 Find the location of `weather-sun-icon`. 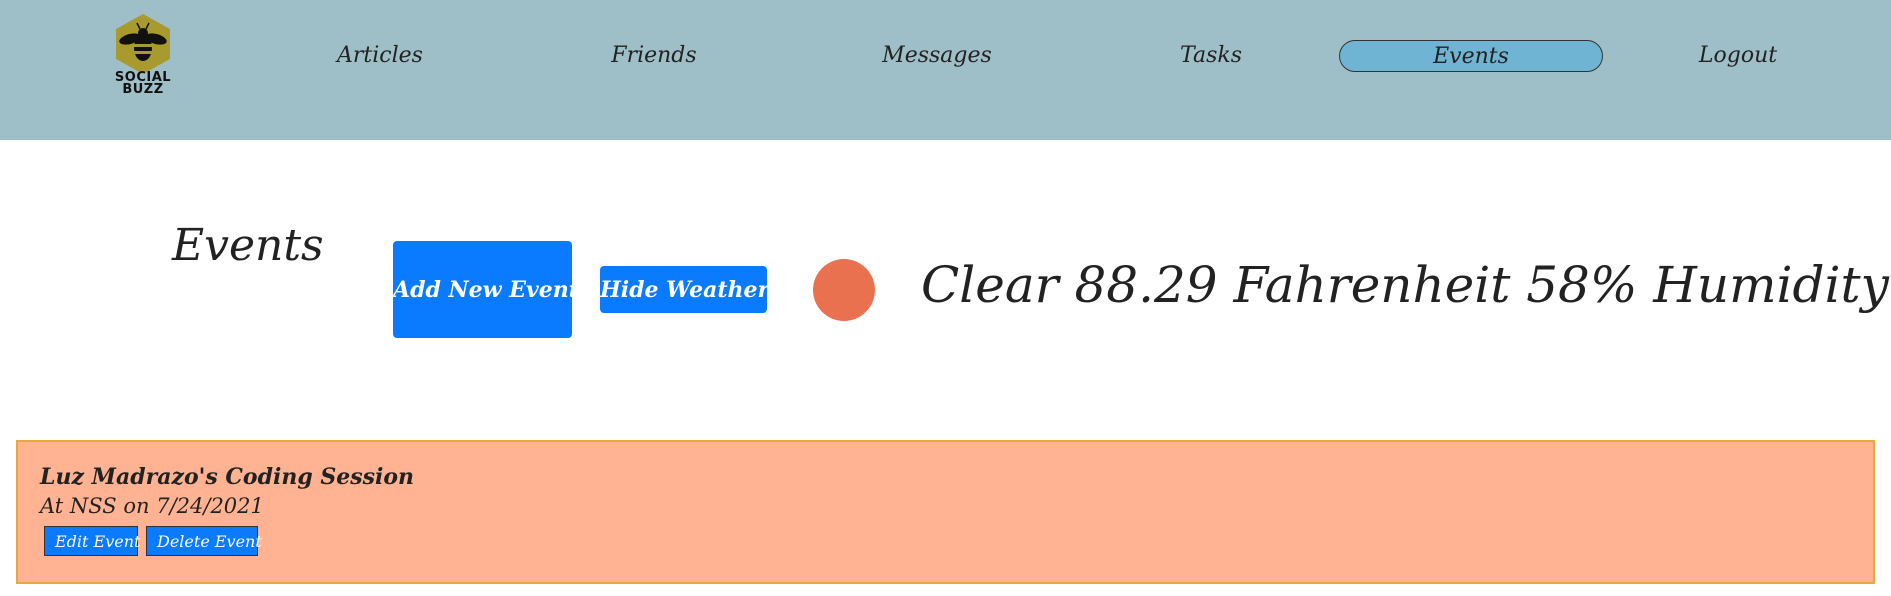

weather-sun-icon is located at coordinates (844, 290).